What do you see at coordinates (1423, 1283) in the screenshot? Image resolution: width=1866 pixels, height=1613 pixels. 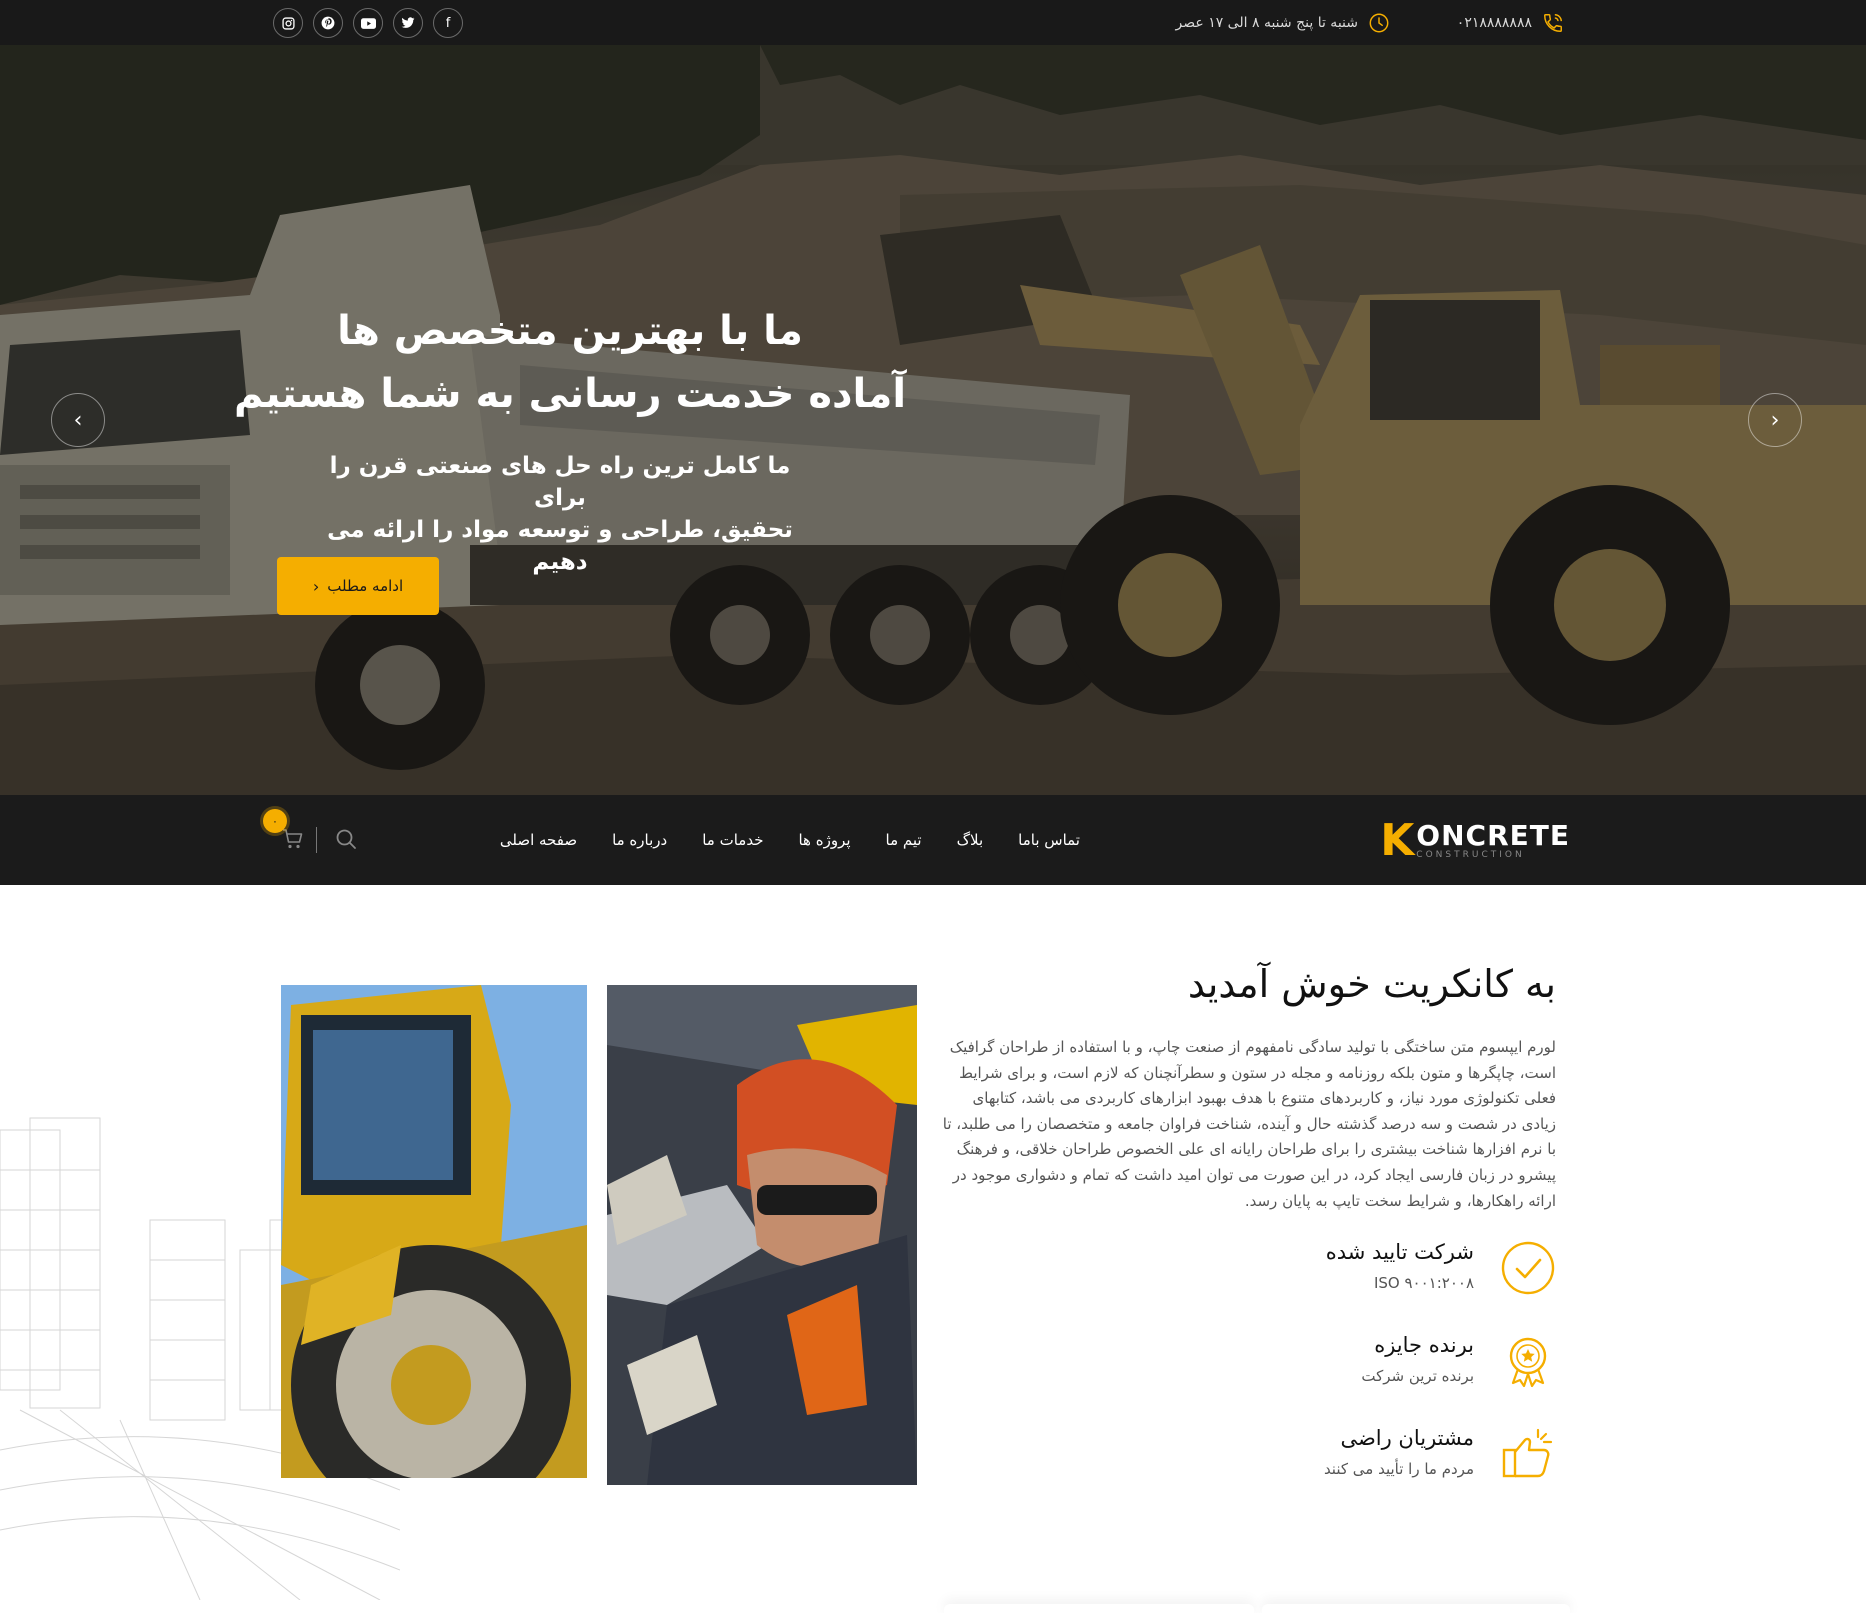 I see `feature-subtitle: ISO ۹۰۰۱:۲۰۰۸` at bounding box center [1423, 1283].